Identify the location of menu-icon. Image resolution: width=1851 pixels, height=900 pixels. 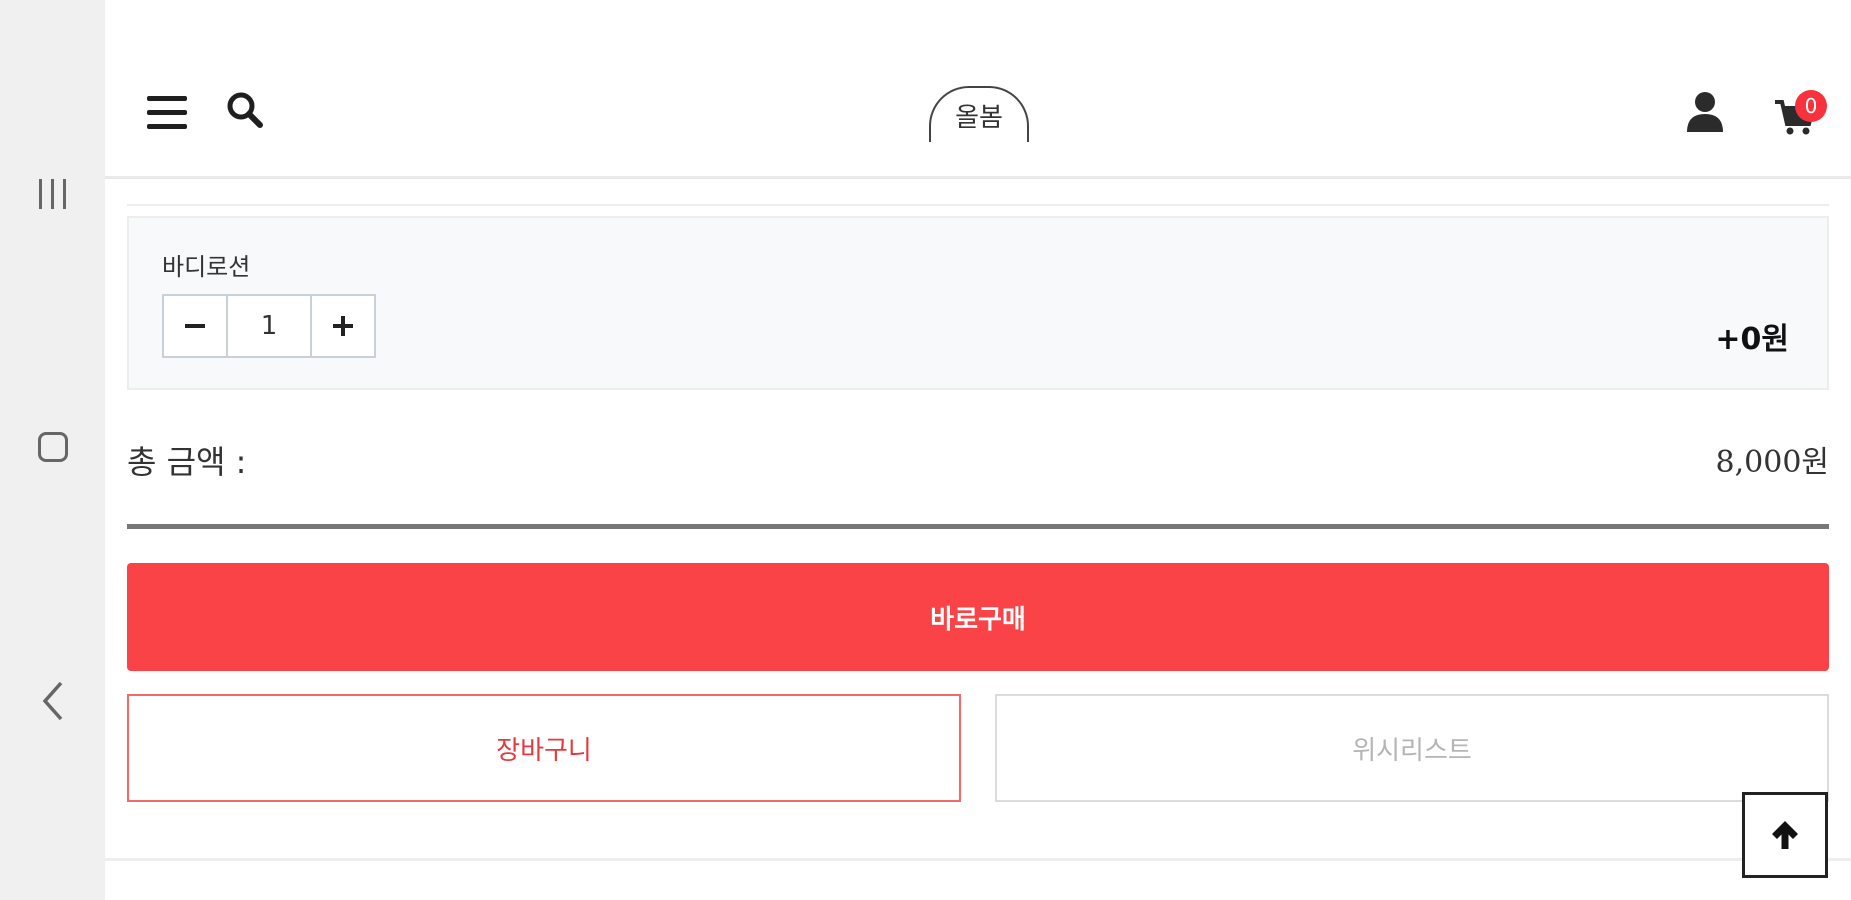
(167, 113).